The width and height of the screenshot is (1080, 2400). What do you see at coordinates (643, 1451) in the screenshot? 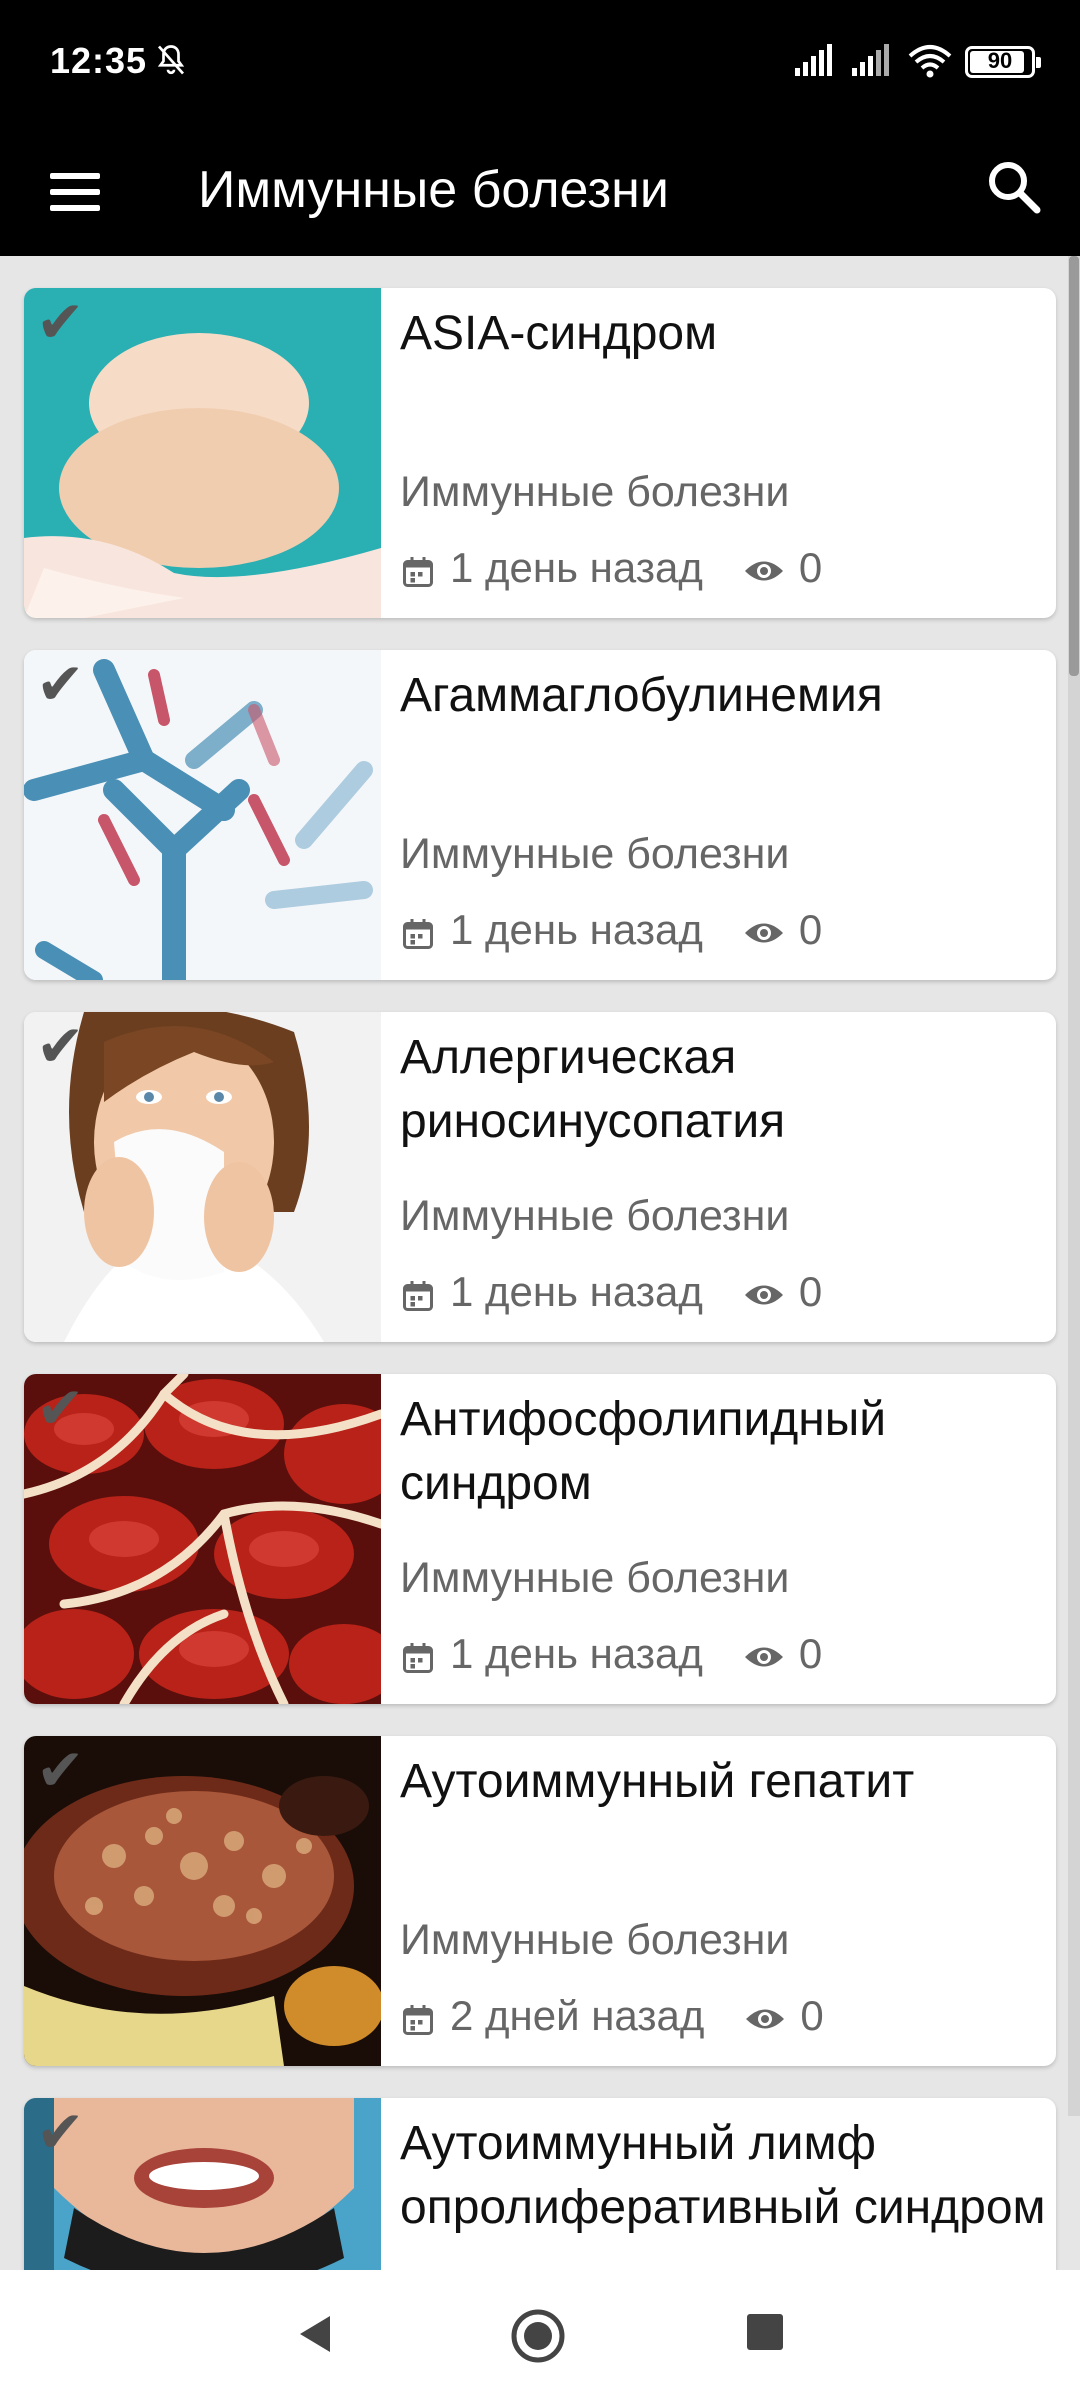
I see `article-title: Антифосфолипидный синдром` at bounding box center [643, 1451].